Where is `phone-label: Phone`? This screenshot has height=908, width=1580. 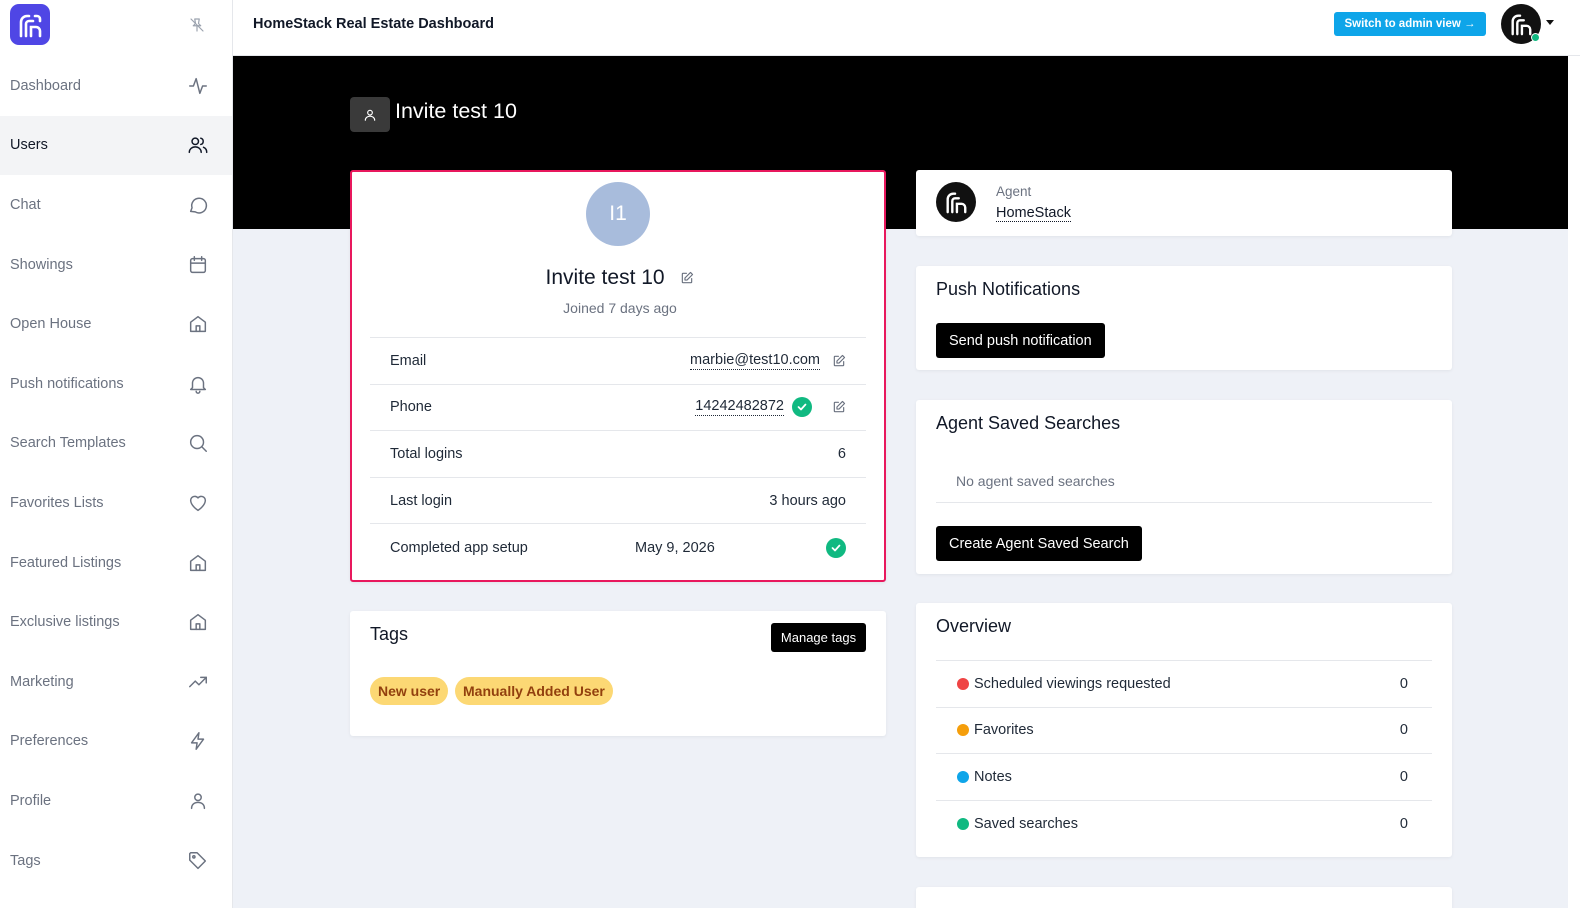 phone-label: Phone is located at coordinates (411, 407).